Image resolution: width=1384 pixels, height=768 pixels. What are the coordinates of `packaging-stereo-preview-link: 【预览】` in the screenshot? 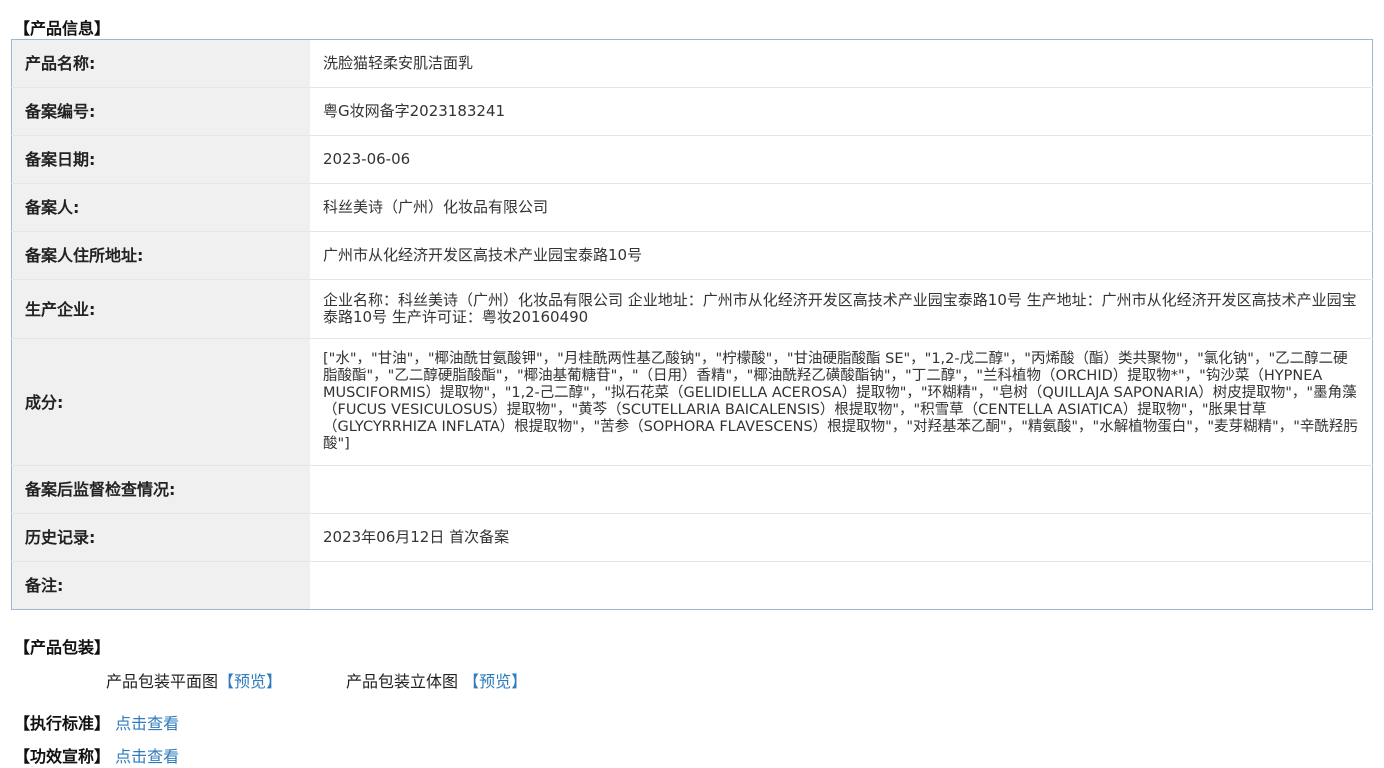 It's located at (495, 681).